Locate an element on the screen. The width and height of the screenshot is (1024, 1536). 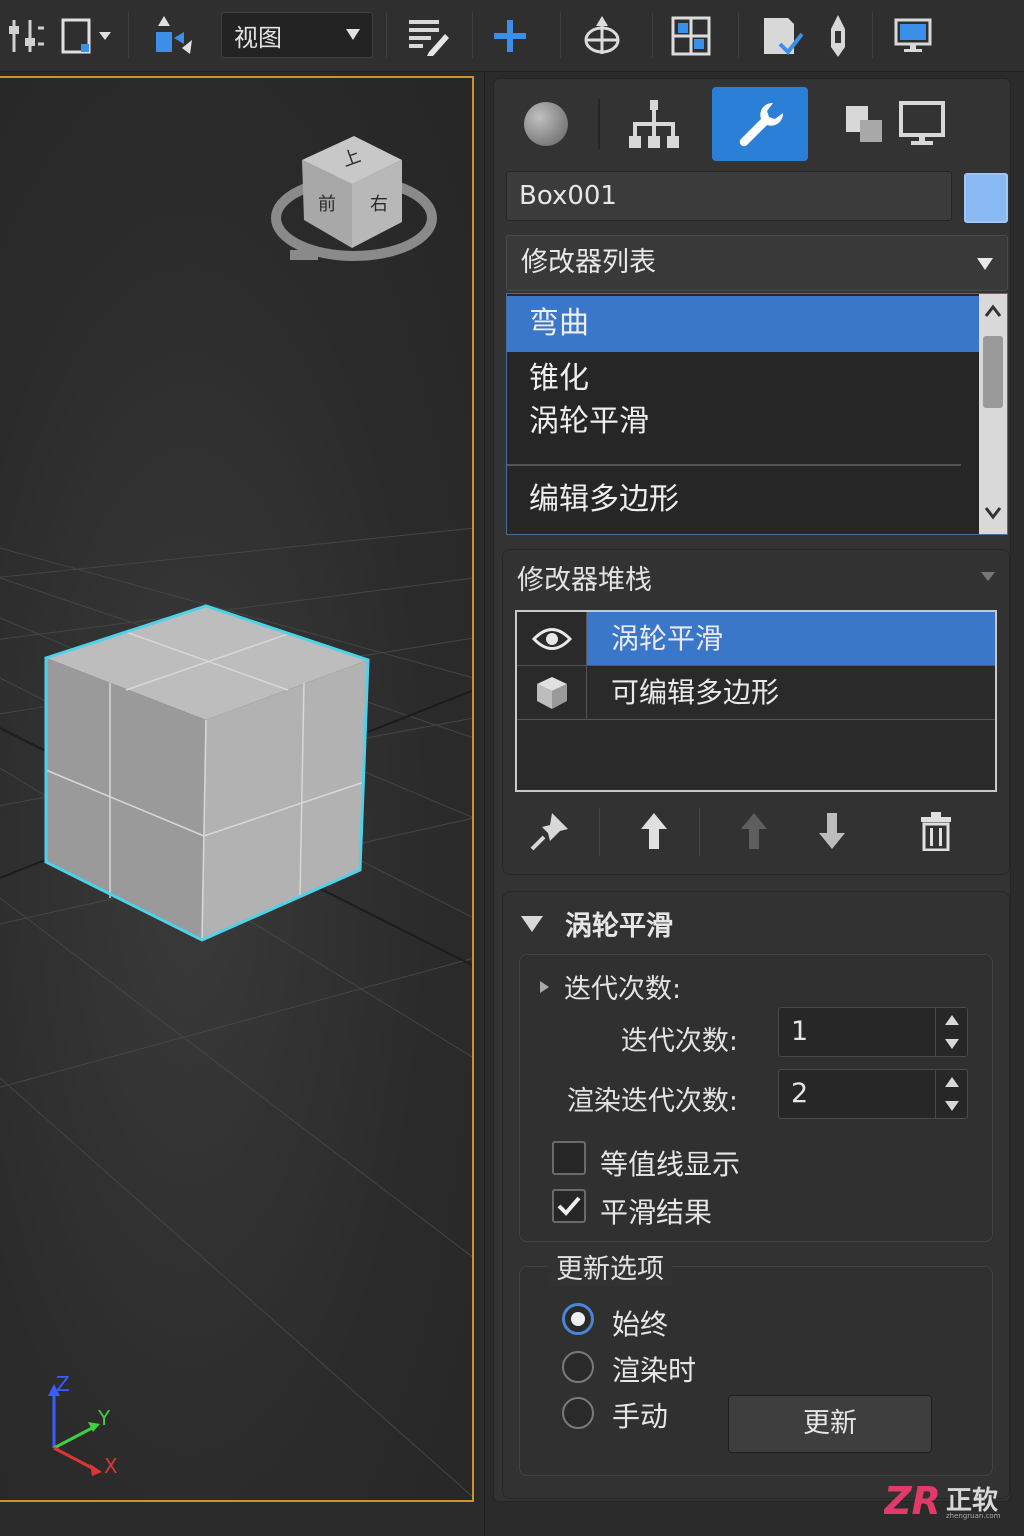
iterations-label: 迭代次数: is located at coordinates (679, 1041).